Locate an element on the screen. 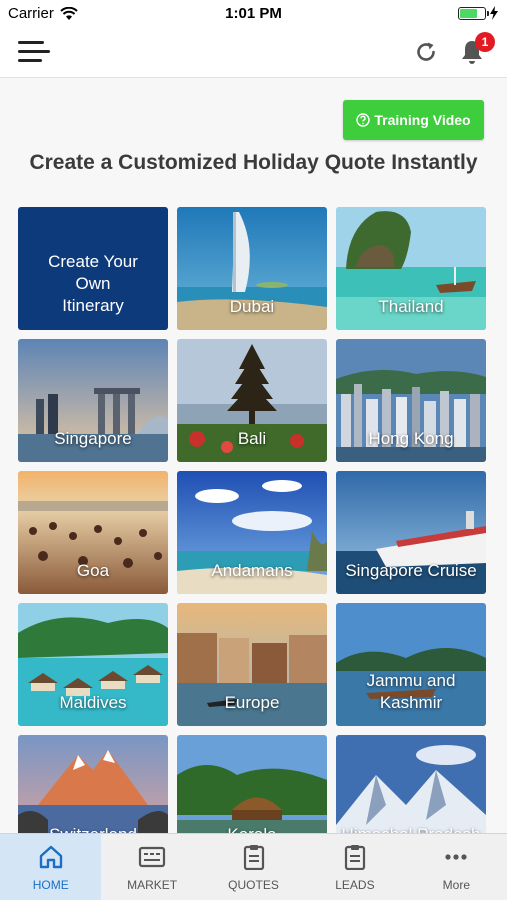 This screenshot has width=507, height=900. himachal-image is located at coordinates (411, 784).